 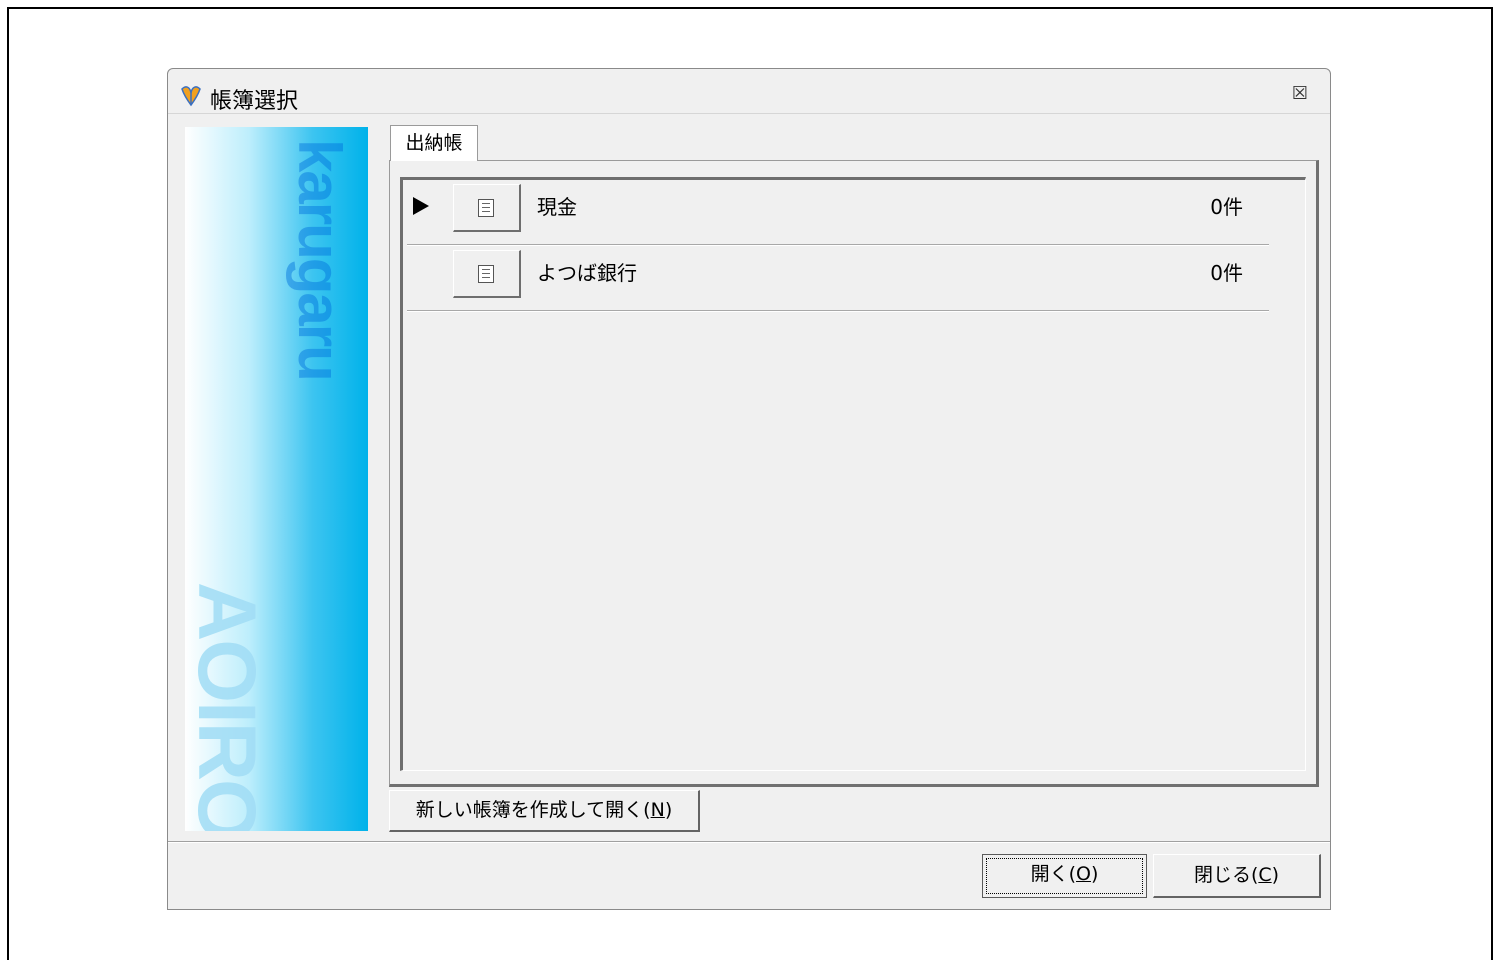 I want to click on footer-divider, so click(x=749, y=842).